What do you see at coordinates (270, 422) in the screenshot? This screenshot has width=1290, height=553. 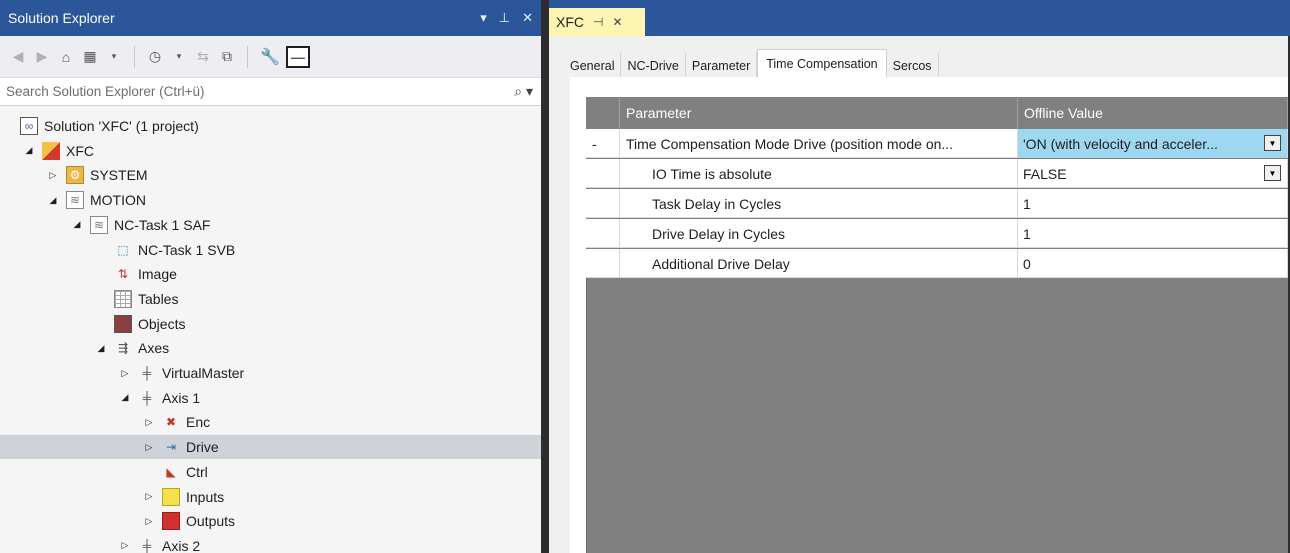 I see `tree-node: ▷ ✖ Enc` at bounding box center [270, 422].